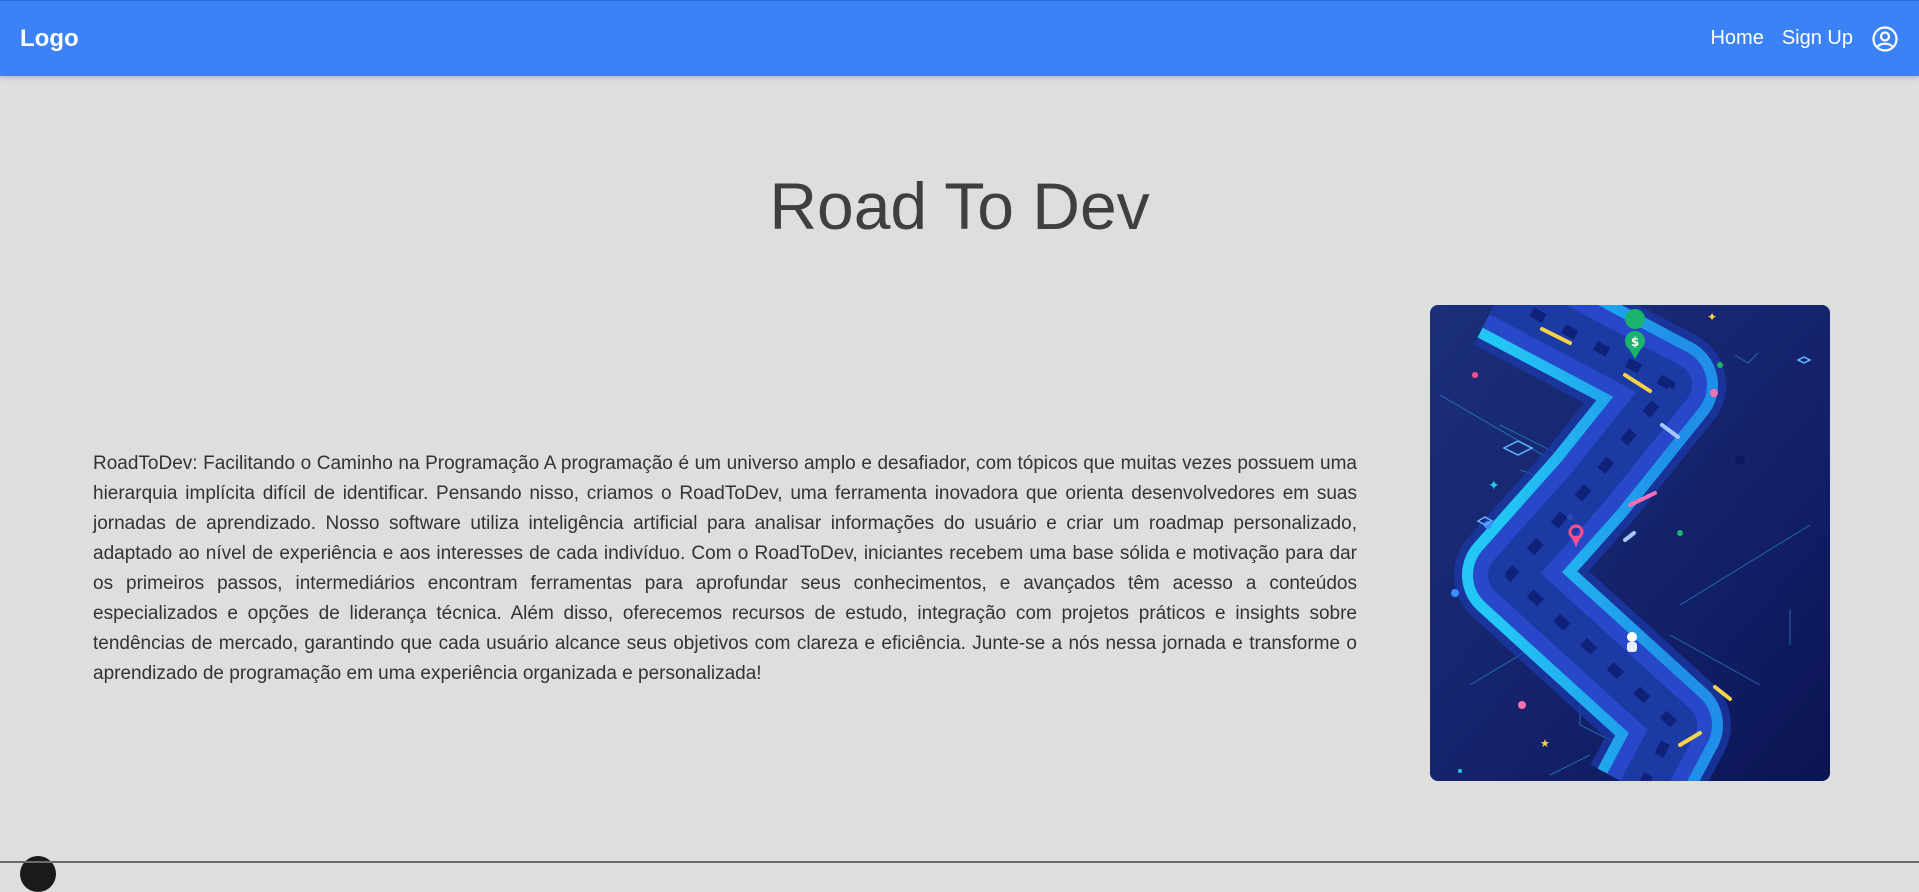 This screenshot has width=1919, height=892. Describe the element at coordinates (959, 206) in the screenshot. I see `page-title: Road To Dev` at that location.